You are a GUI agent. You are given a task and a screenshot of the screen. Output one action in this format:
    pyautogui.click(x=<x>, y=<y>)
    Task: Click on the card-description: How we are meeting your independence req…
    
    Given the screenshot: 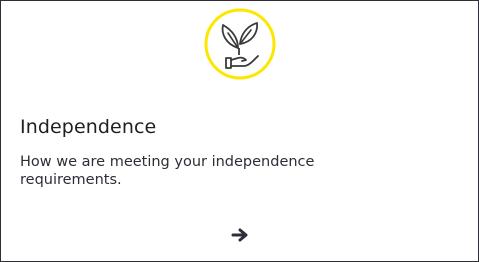 What is the action you would take?
    pyautogui.click(x=167, y=171)
    